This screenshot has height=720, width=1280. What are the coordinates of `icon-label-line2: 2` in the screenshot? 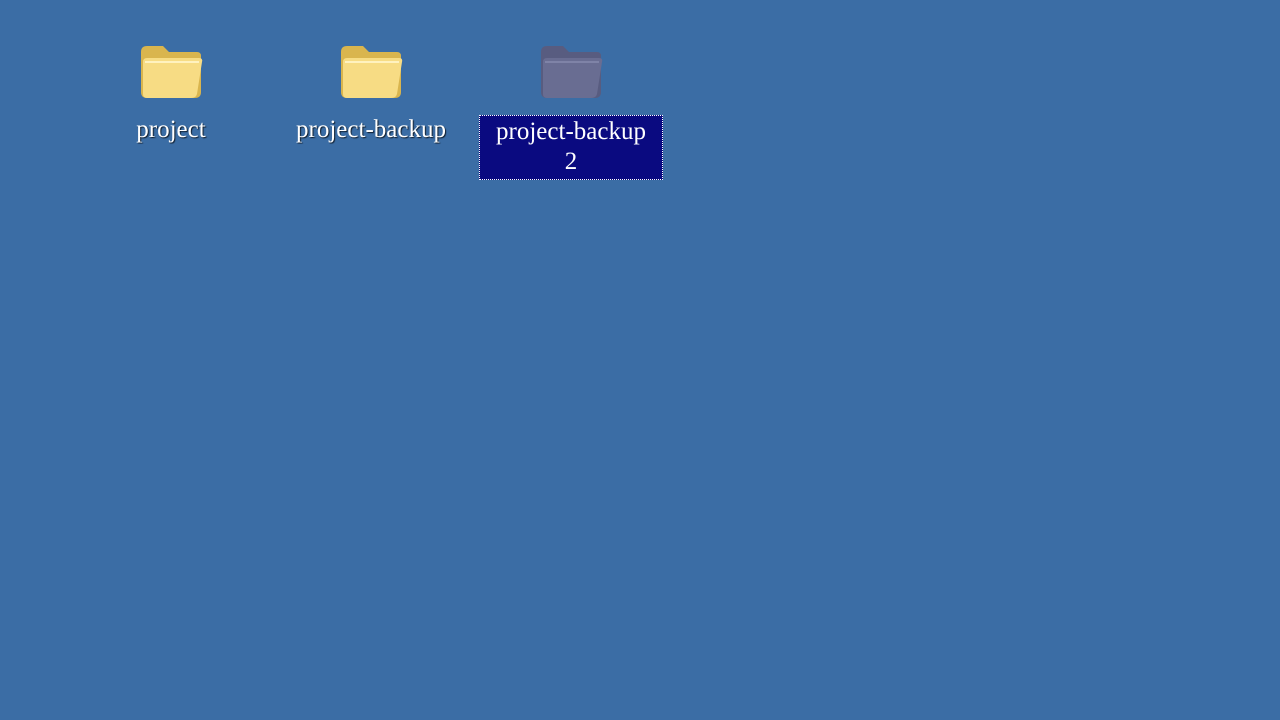 It's located at (571, 161).